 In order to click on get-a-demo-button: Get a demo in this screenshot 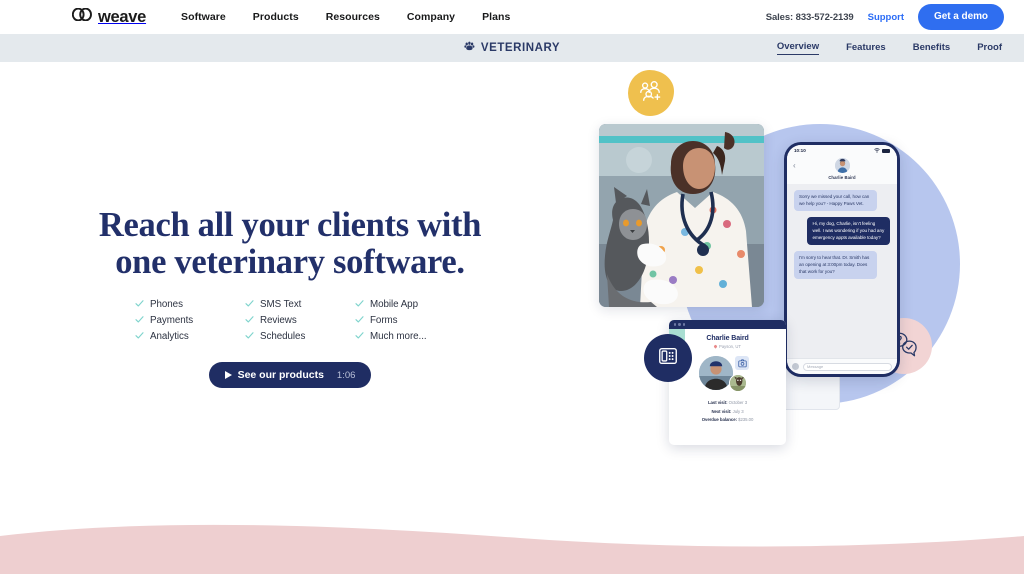, I will do `click(961, 17)`.